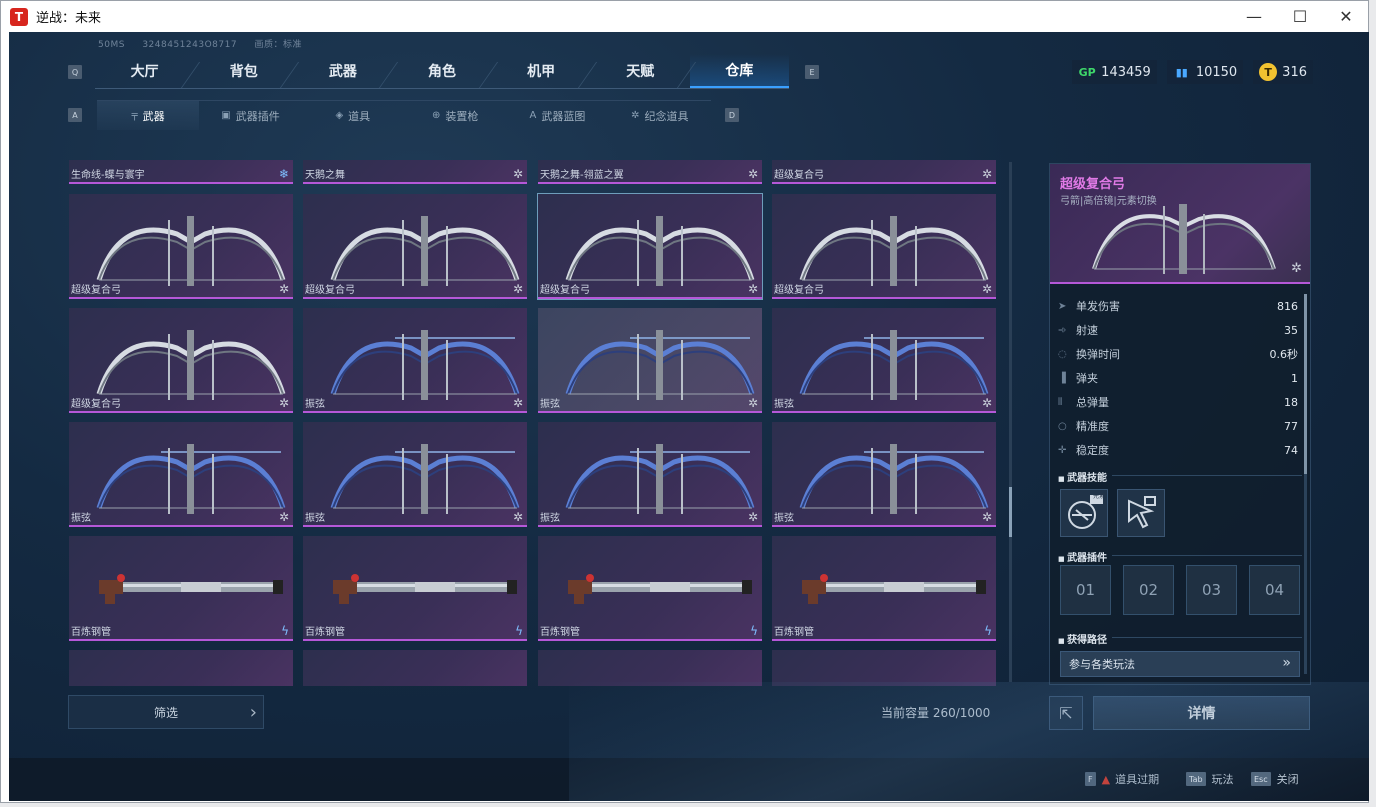  I want to click on window-titlebar: T 逆战：未来 — ☐ ✕, so click(684, 16).